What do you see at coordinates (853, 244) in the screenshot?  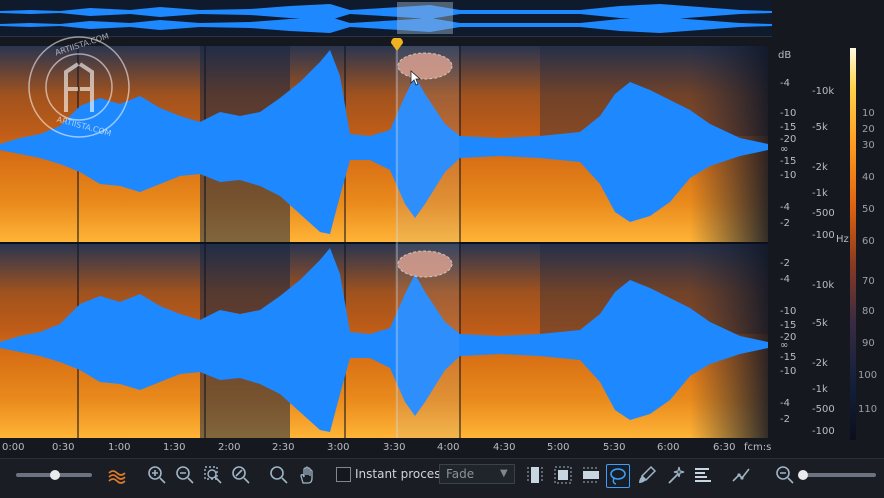 I see `spectrogram-colorbar` at bounding box center [853, 244].